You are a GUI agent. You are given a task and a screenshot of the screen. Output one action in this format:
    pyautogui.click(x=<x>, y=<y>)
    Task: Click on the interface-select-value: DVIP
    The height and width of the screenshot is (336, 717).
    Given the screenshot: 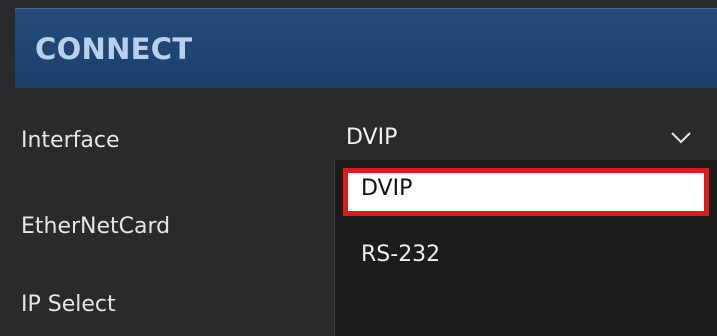 What is the action you would take?
    pyautogui.click(x=372, y=137)
    